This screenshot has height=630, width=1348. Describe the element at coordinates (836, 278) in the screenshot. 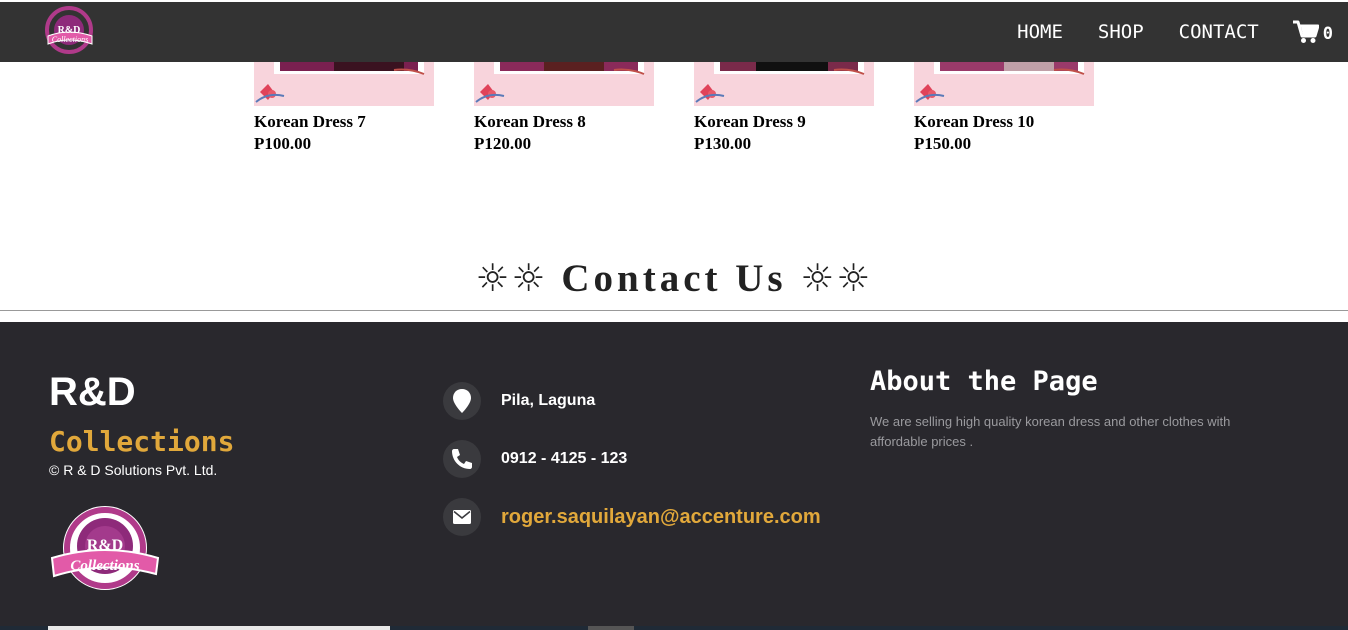

I see `sun-icons-right: ☼☼` at that location.